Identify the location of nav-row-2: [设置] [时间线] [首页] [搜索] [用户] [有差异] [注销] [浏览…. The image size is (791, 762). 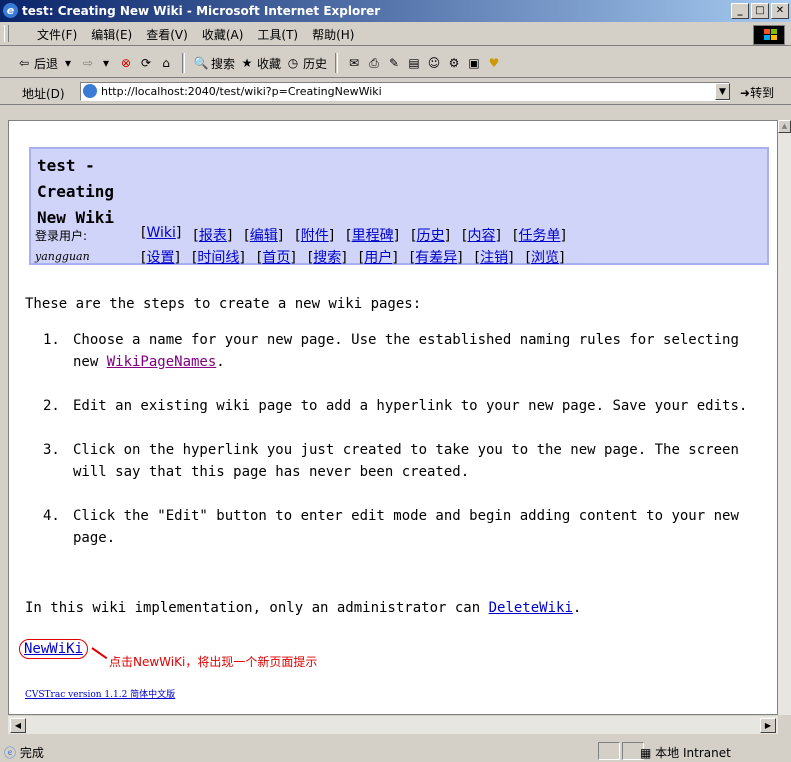
(353, 257).